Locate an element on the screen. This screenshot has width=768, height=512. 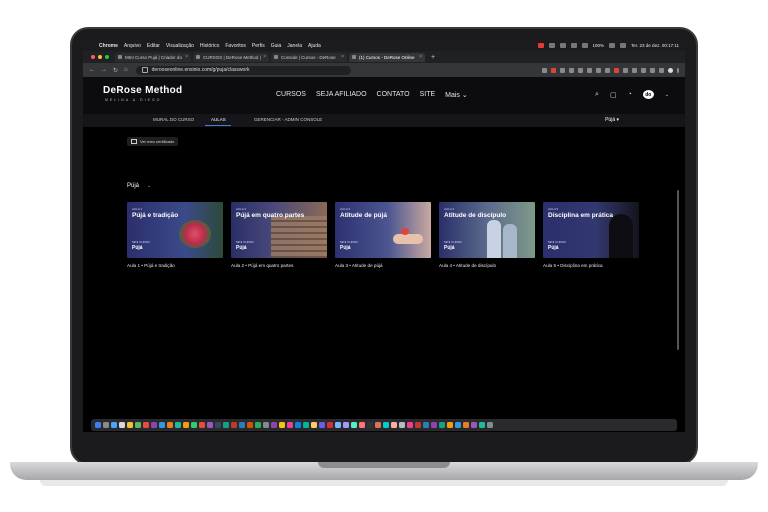
trash-icon is located at coordinates (490, 425).